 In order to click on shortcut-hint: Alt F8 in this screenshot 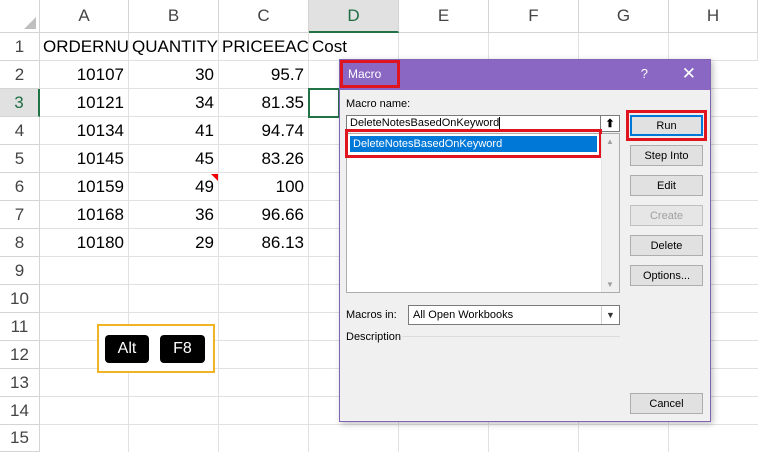, I will do `click(156, 348)`.